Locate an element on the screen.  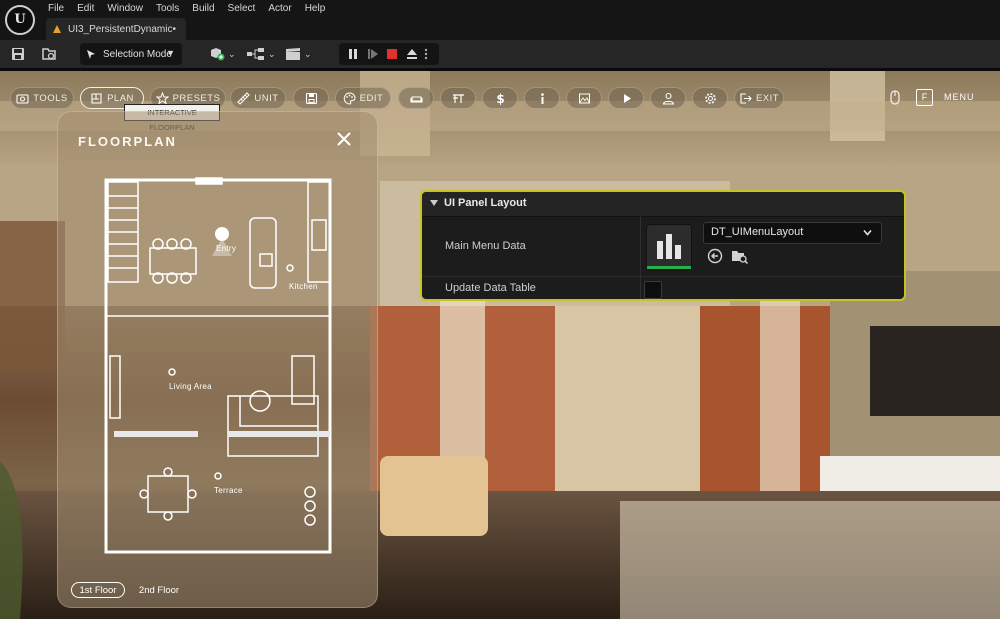
menu-hotkey: F is located at coordinates (924, 97).